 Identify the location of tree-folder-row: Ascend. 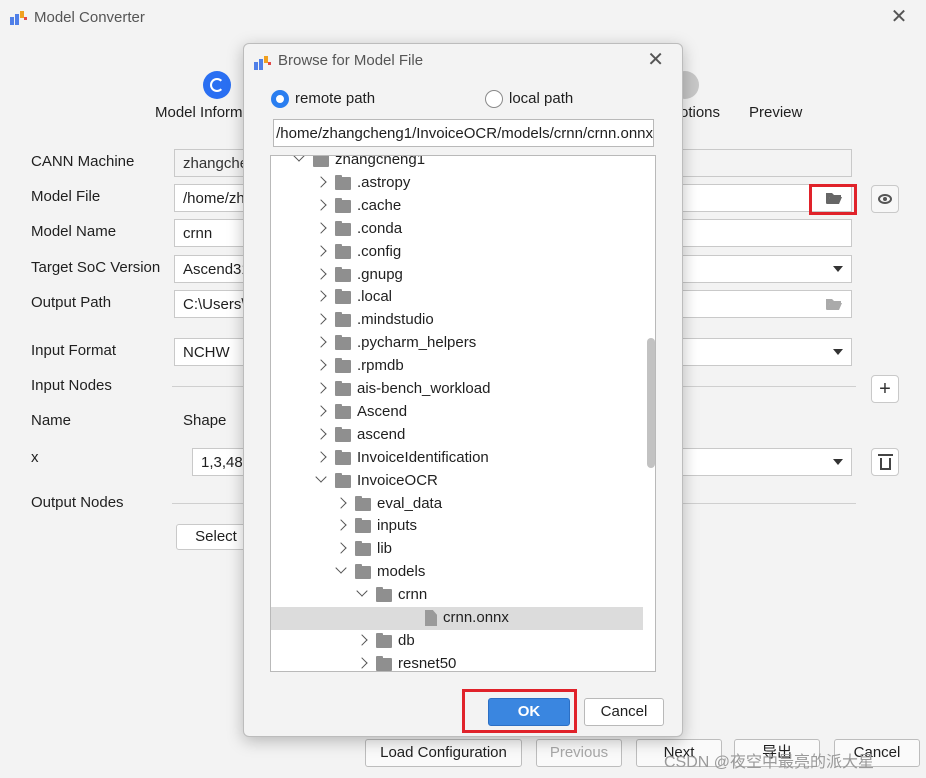
(457, 412).